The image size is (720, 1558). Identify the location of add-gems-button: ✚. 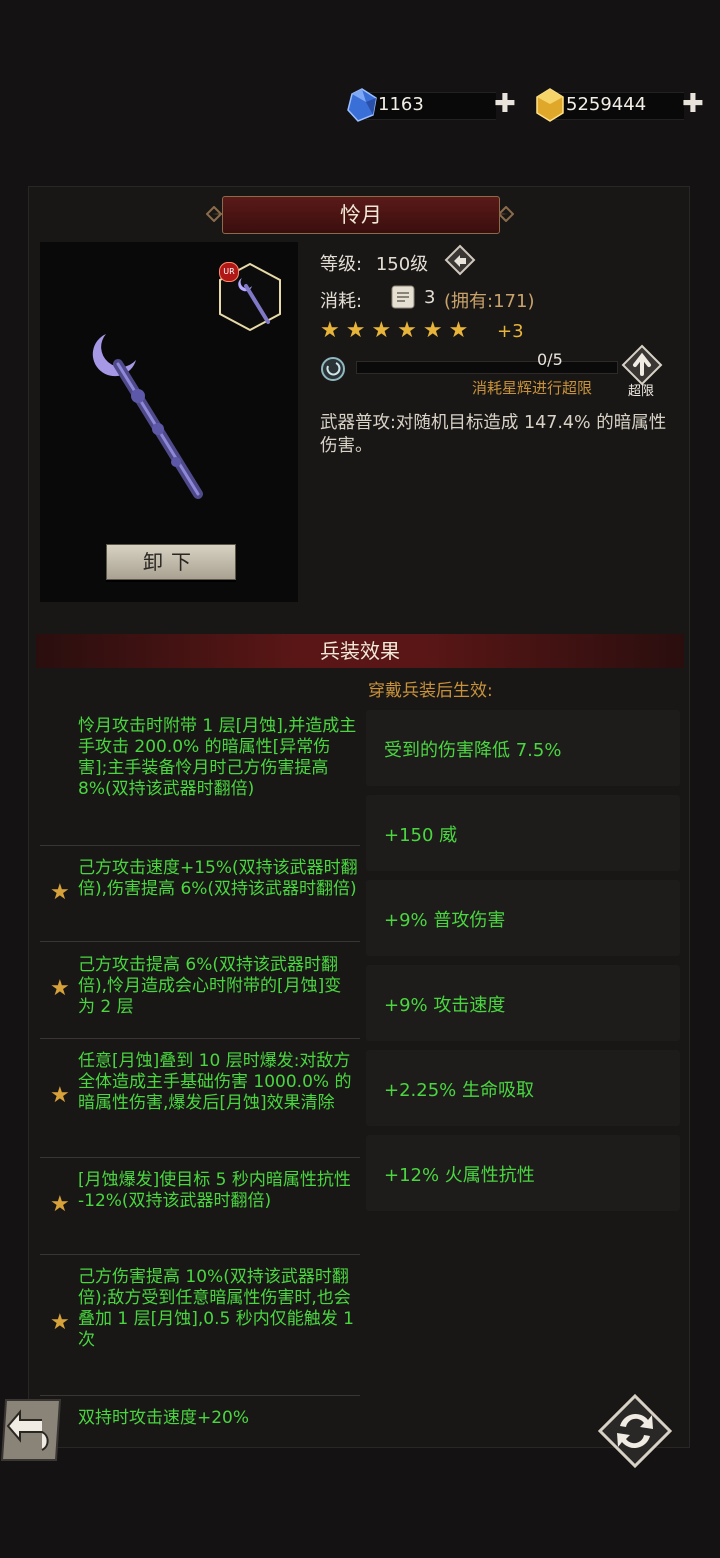
(505, 104).